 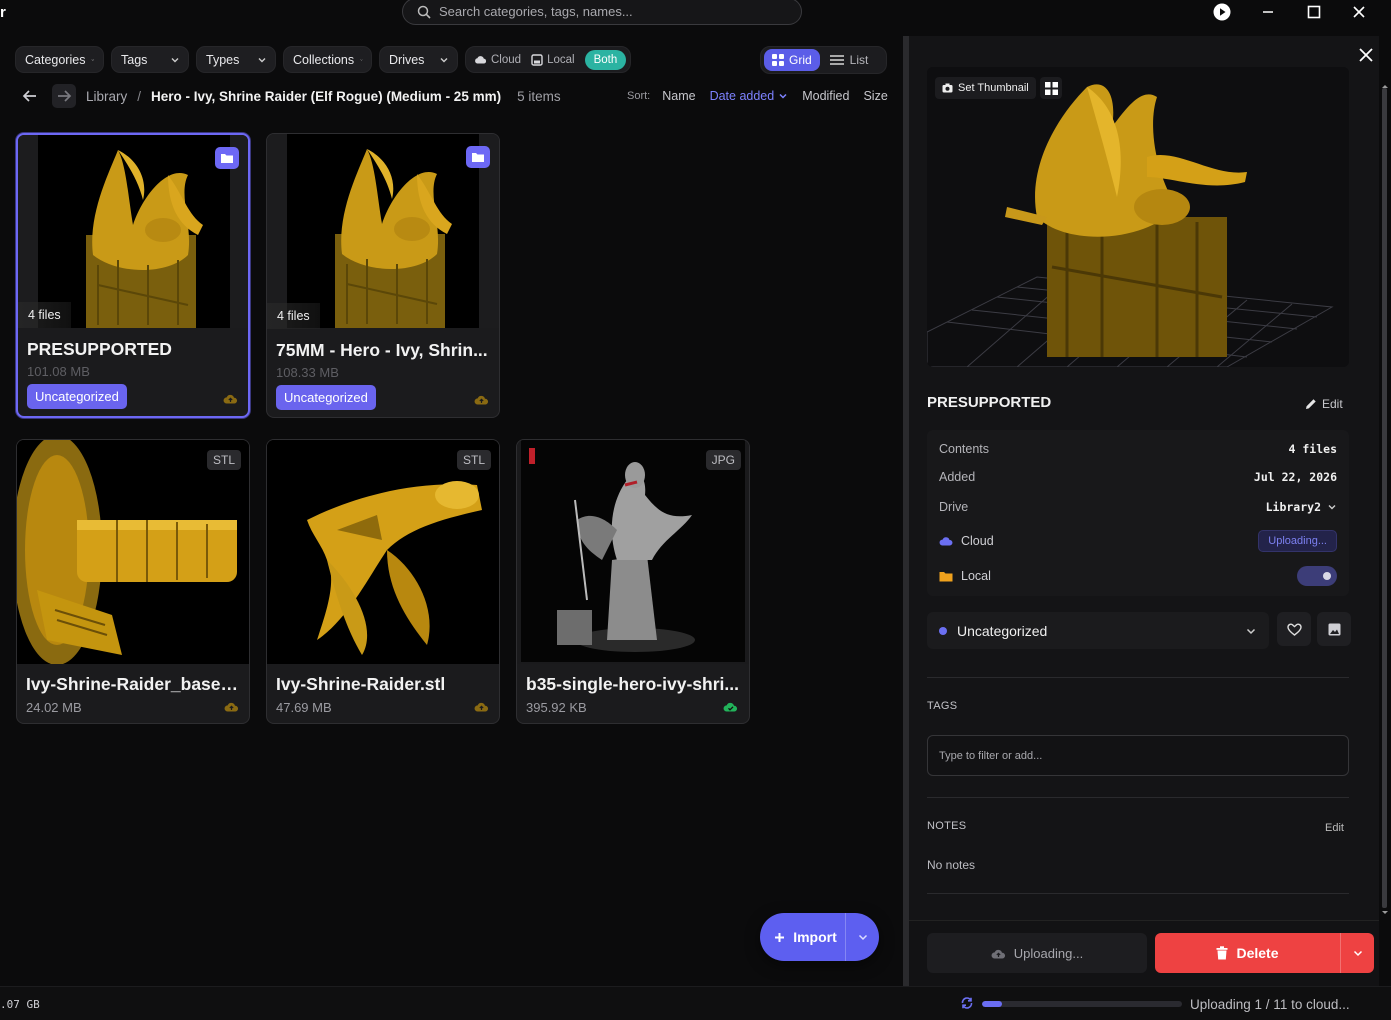 I want to click on meta-drive-row: Drive Library2, so click(x=1138, y=507).